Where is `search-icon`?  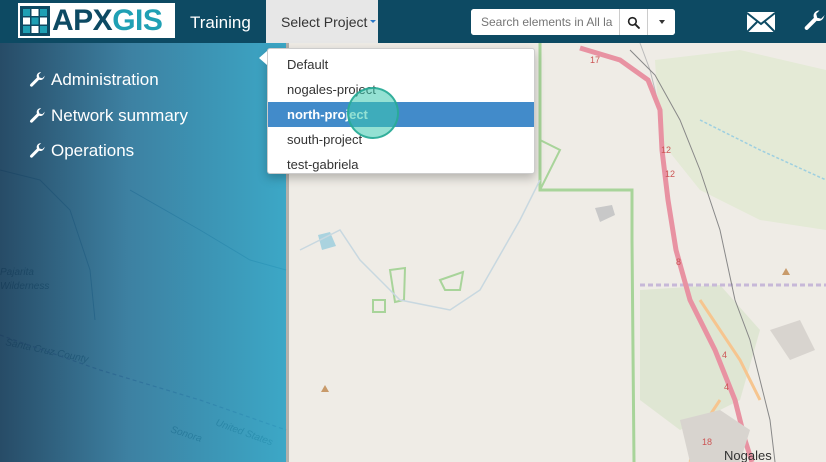
search-icon is located at coordinates (633, 22).